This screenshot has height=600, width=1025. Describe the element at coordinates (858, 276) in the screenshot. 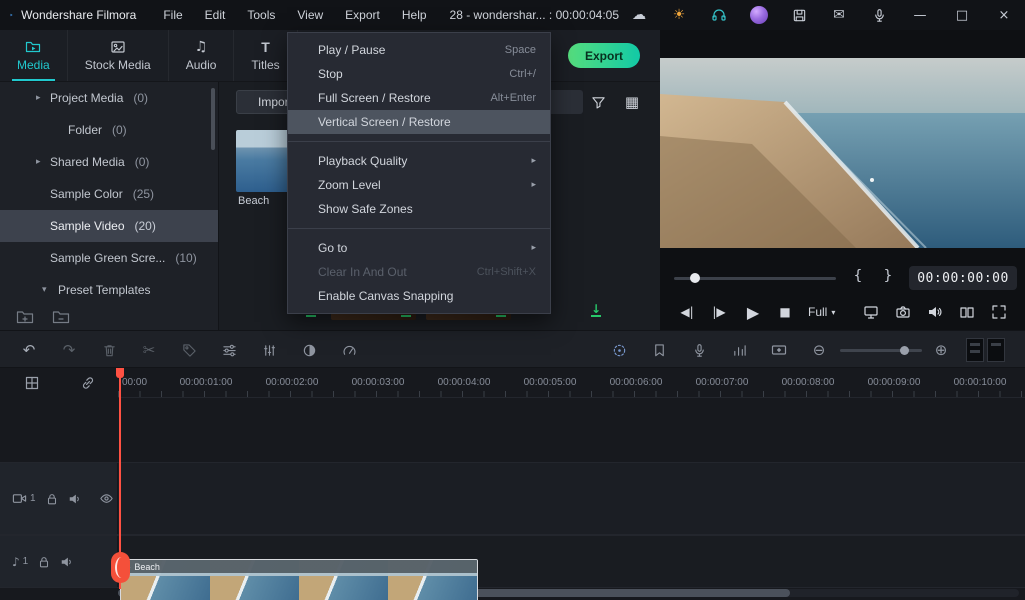

I see `mark-in-icon: {` at that location.